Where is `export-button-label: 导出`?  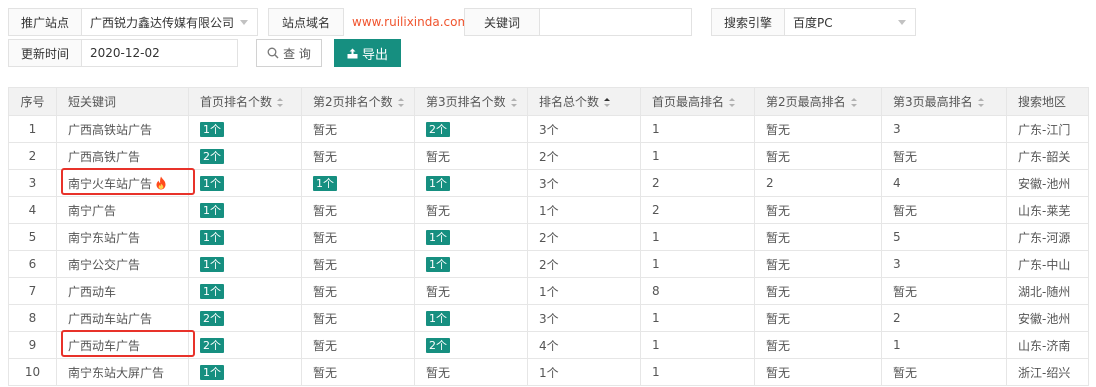 export-button-label: 导出 is located at coordinates (374, 55).